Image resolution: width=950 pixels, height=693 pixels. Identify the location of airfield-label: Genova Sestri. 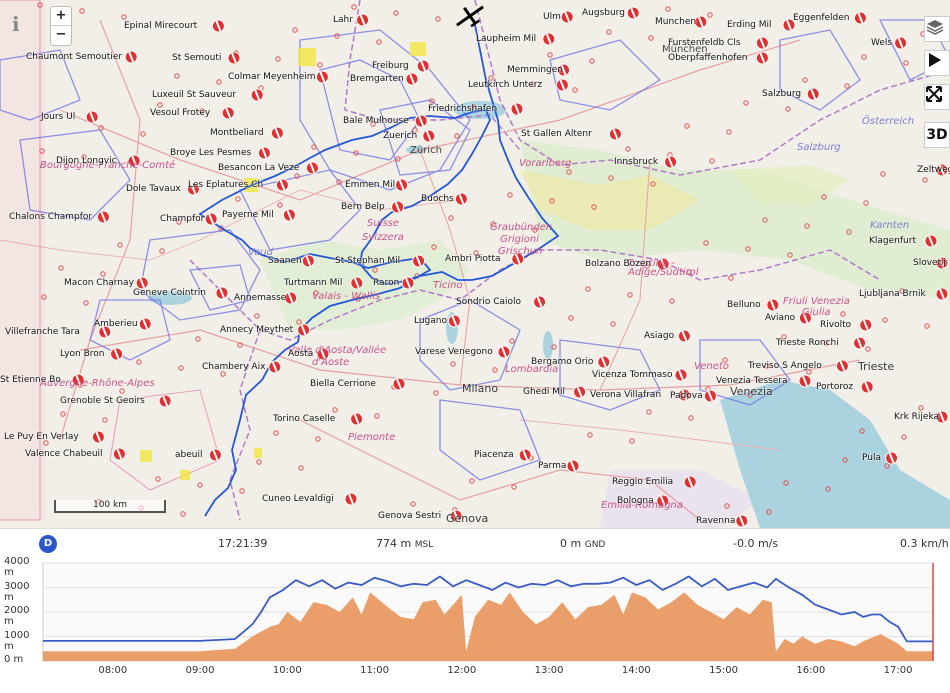
(409, 516).